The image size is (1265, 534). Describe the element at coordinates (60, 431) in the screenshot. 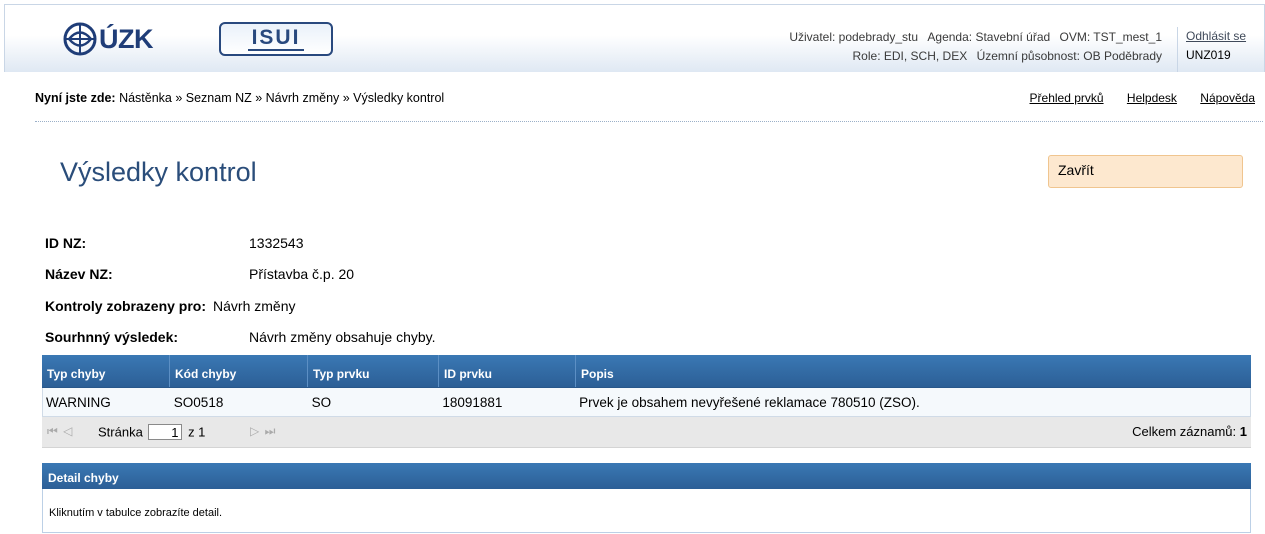

I see `pager-first-prev-icons: ⏮︎ ◁` at that location.